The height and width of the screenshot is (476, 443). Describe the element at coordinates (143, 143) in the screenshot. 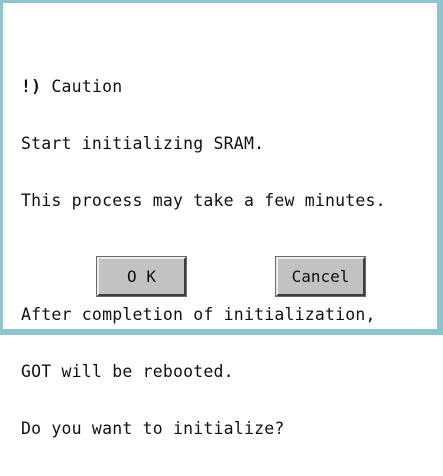

I see `message-line: Start initializing SRAM.` at that location.